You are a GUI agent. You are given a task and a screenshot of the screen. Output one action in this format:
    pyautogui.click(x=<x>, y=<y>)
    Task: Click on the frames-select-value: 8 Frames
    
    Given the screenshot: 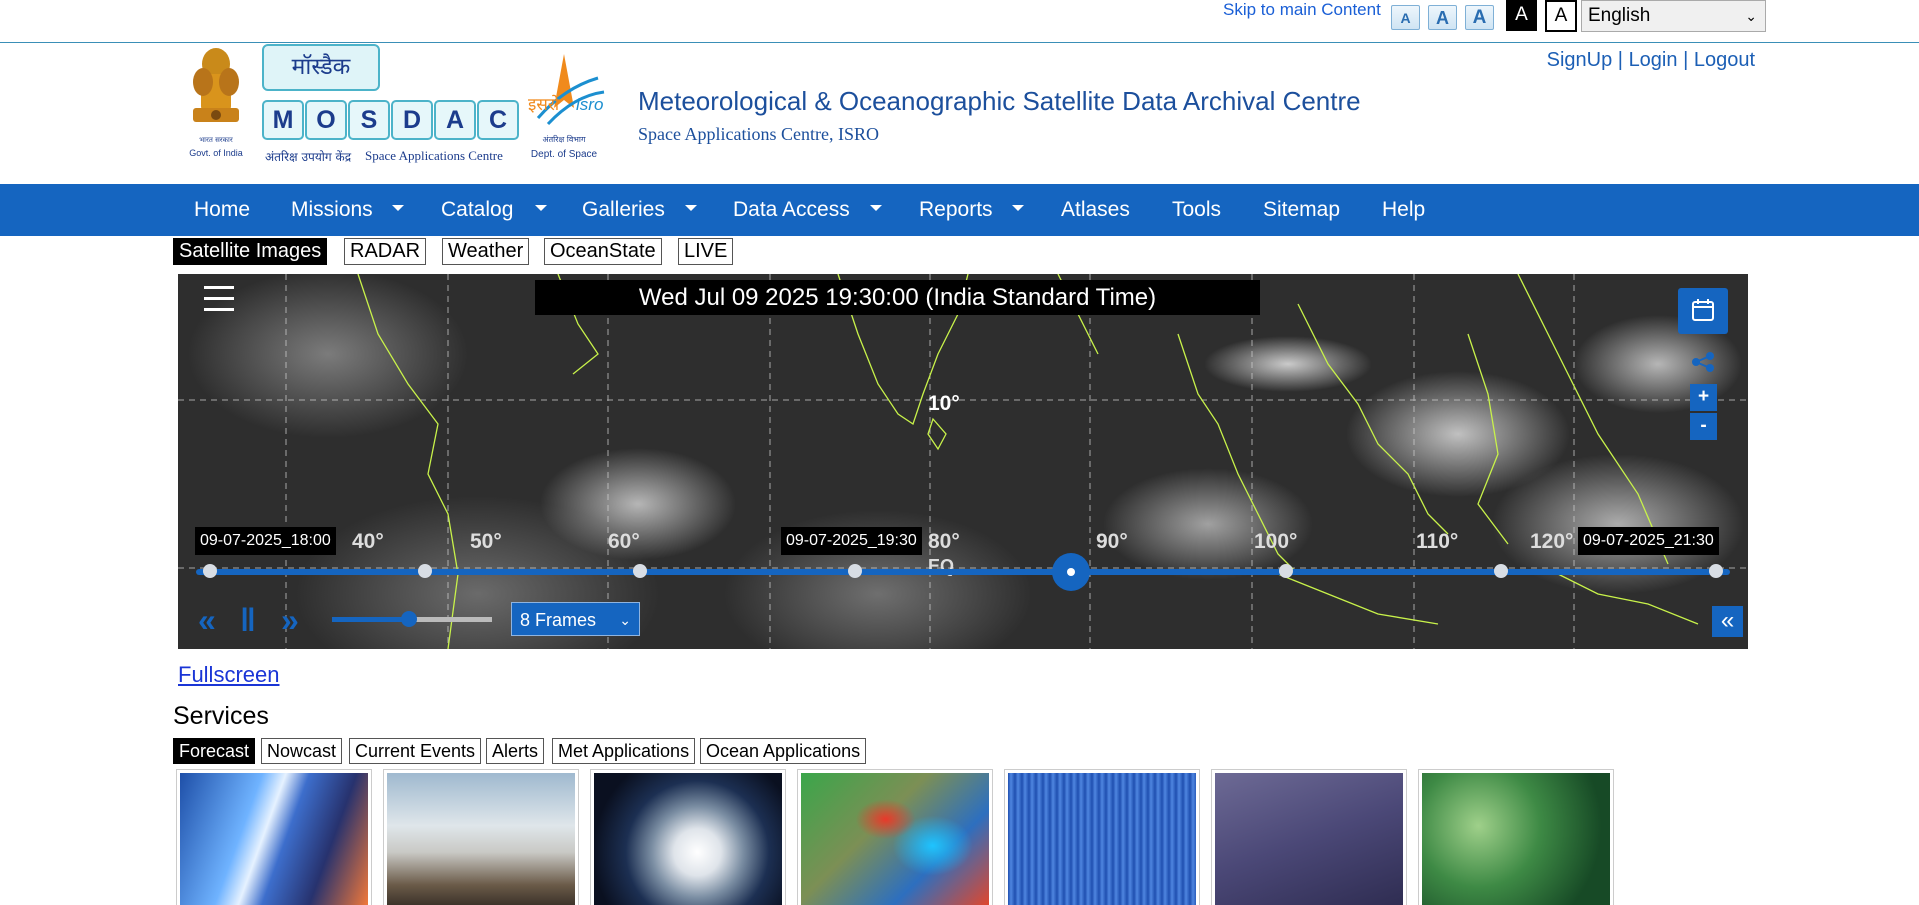 What is the action you would take?
    pyautogui.click(x=558, y=620)
    